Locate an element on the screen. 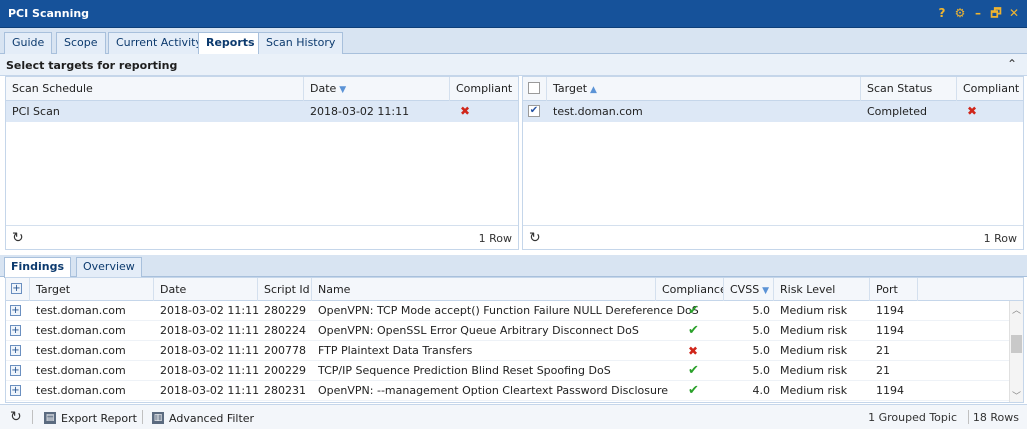  tab-scope: Scope is located at coordinates (81, 43).